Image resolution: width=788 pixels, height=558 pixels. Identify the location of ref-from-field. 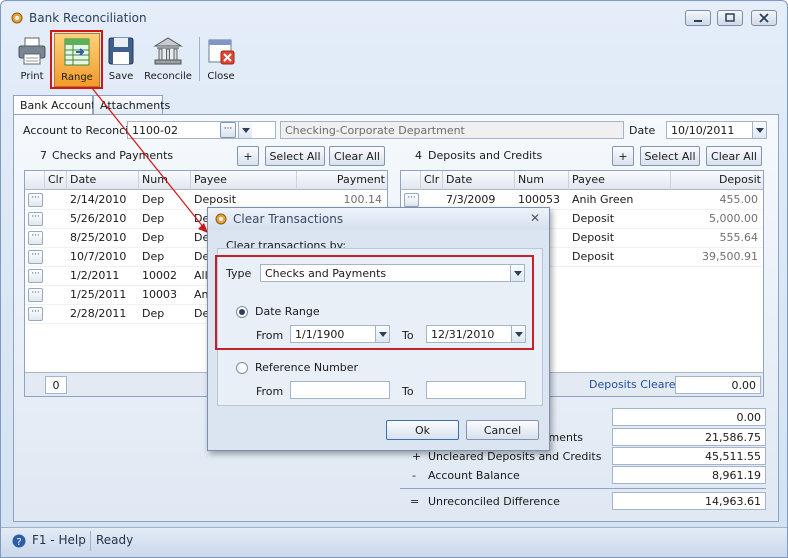
(340, 390).